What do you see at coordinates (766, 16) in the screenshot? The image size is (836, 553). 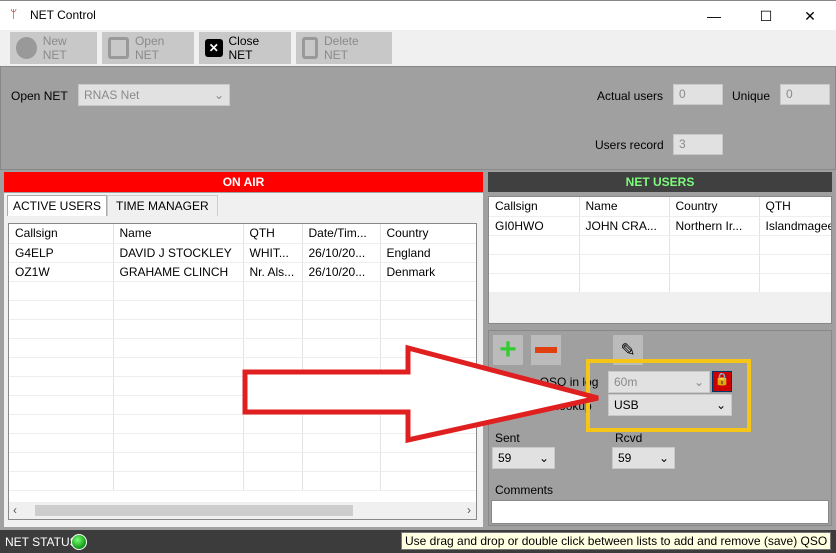 I see `maximize-button: ☐` at bounding box center [766, 16].